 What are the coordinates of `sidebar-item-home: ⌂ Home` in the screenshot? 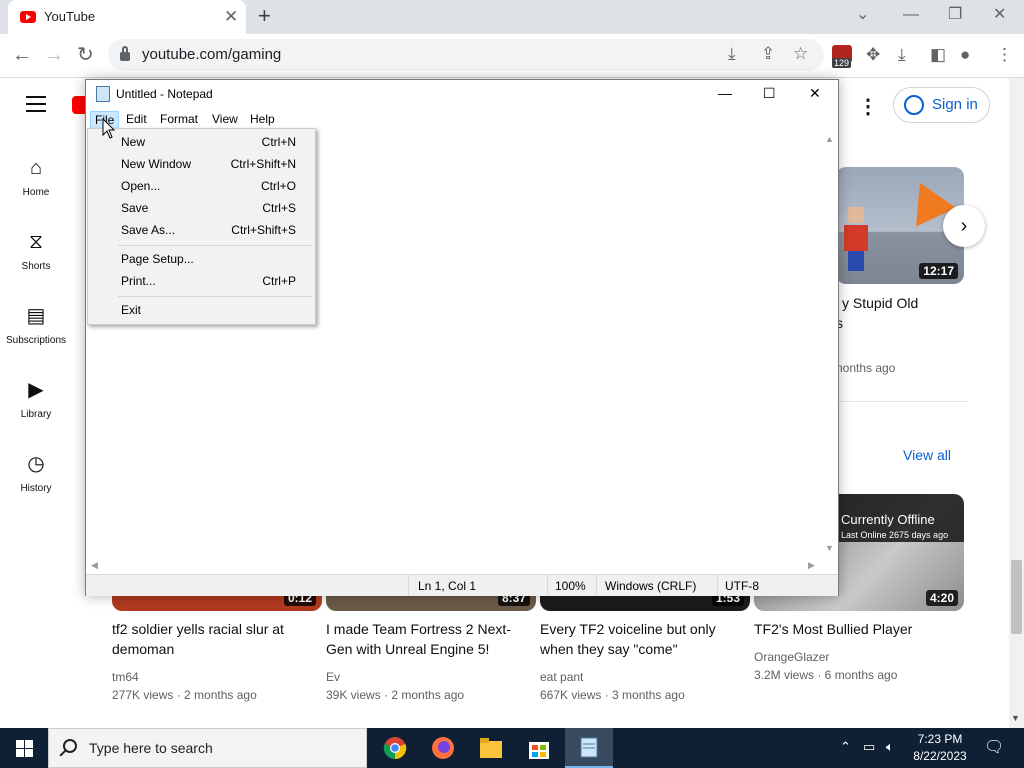 It's located at (36, 176).